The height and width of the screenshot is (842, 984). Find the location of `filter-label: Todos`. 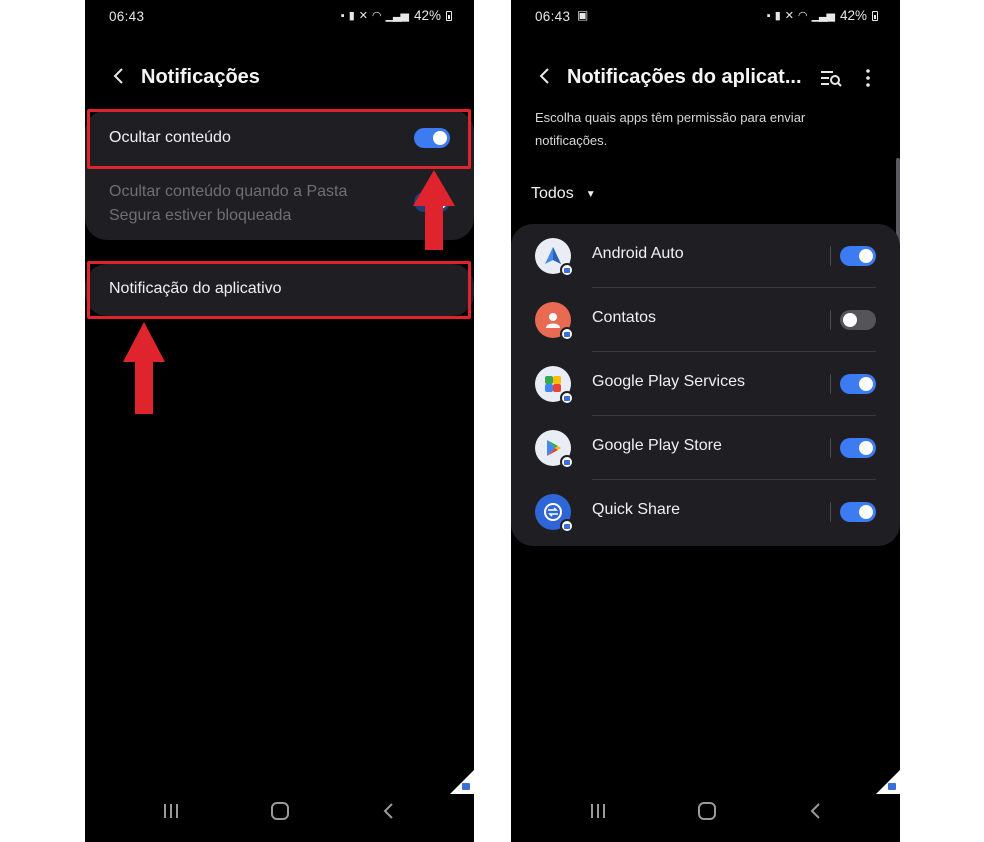

filter-label: Todos is located at coordinates (552, 193).